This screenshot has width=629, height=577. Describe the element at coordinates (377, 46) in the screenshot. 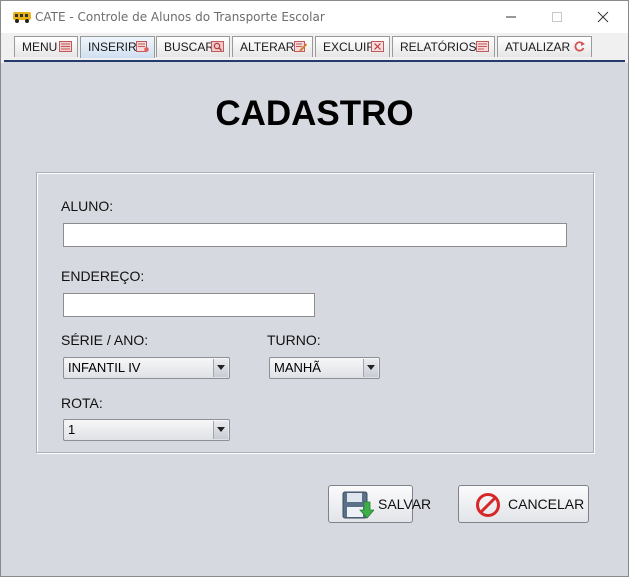

I see `delete-icon` at that location.